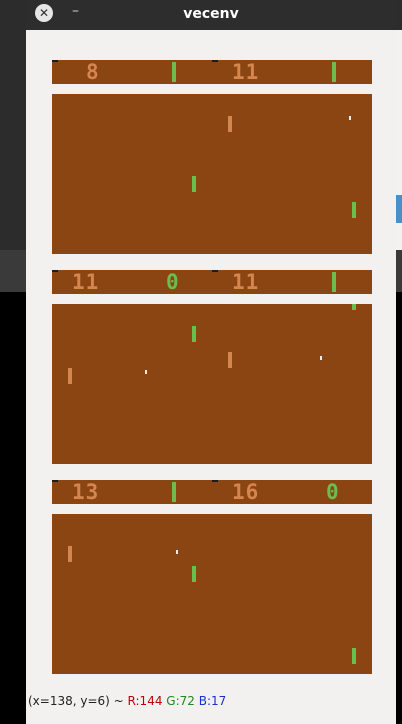  Describe the element at coordinates (212, 72) in the screenshot. I see `score-bar-1: 8 11` at that location.